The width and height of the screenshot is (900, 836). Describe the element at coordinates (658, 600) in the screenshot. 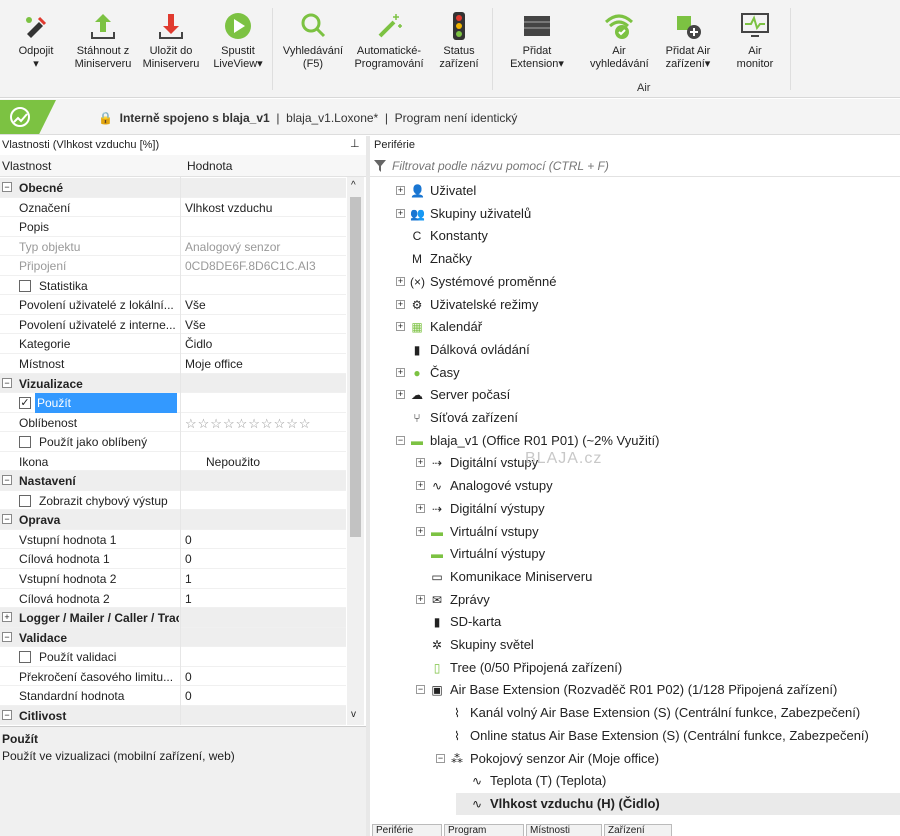

I see `tree-node: + ✉ Zprávy` at that location.